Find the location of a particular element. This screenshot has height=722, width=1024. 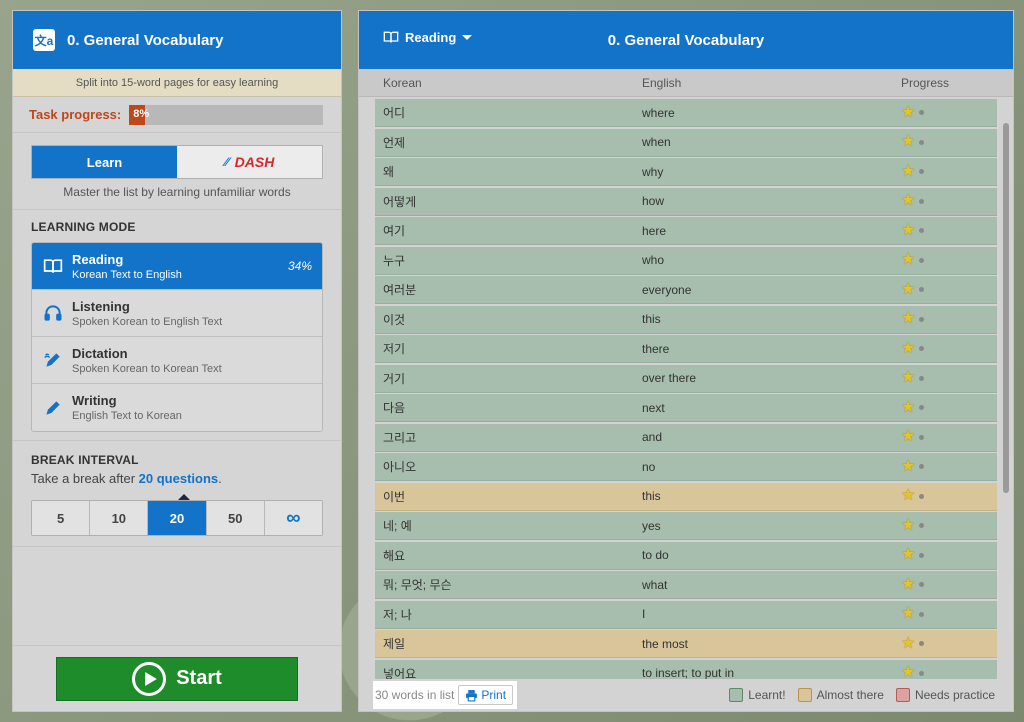

table-row: 여러분 everyone ★ is located at coordinates (686, 290).